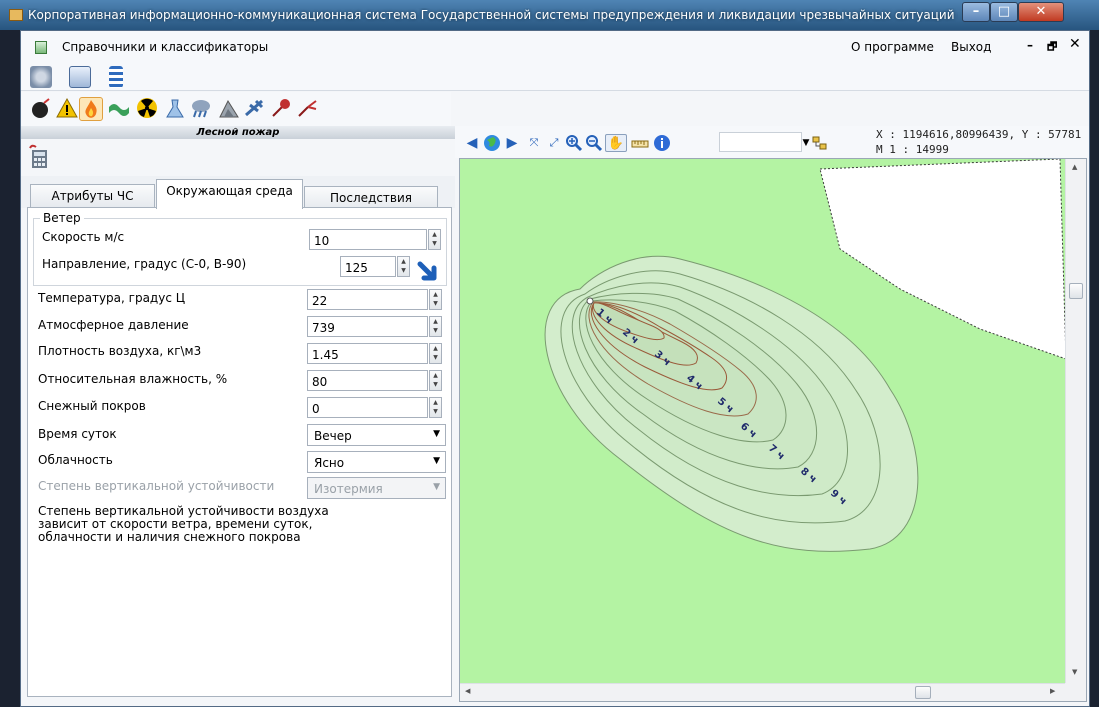 The width and height of the screenshot is (1099, 707). What do you see at coordinates (403, 266) in the screenshot?
I see `wind-direction-spinner: ▲ ▼` at bounding box center [403, 266].